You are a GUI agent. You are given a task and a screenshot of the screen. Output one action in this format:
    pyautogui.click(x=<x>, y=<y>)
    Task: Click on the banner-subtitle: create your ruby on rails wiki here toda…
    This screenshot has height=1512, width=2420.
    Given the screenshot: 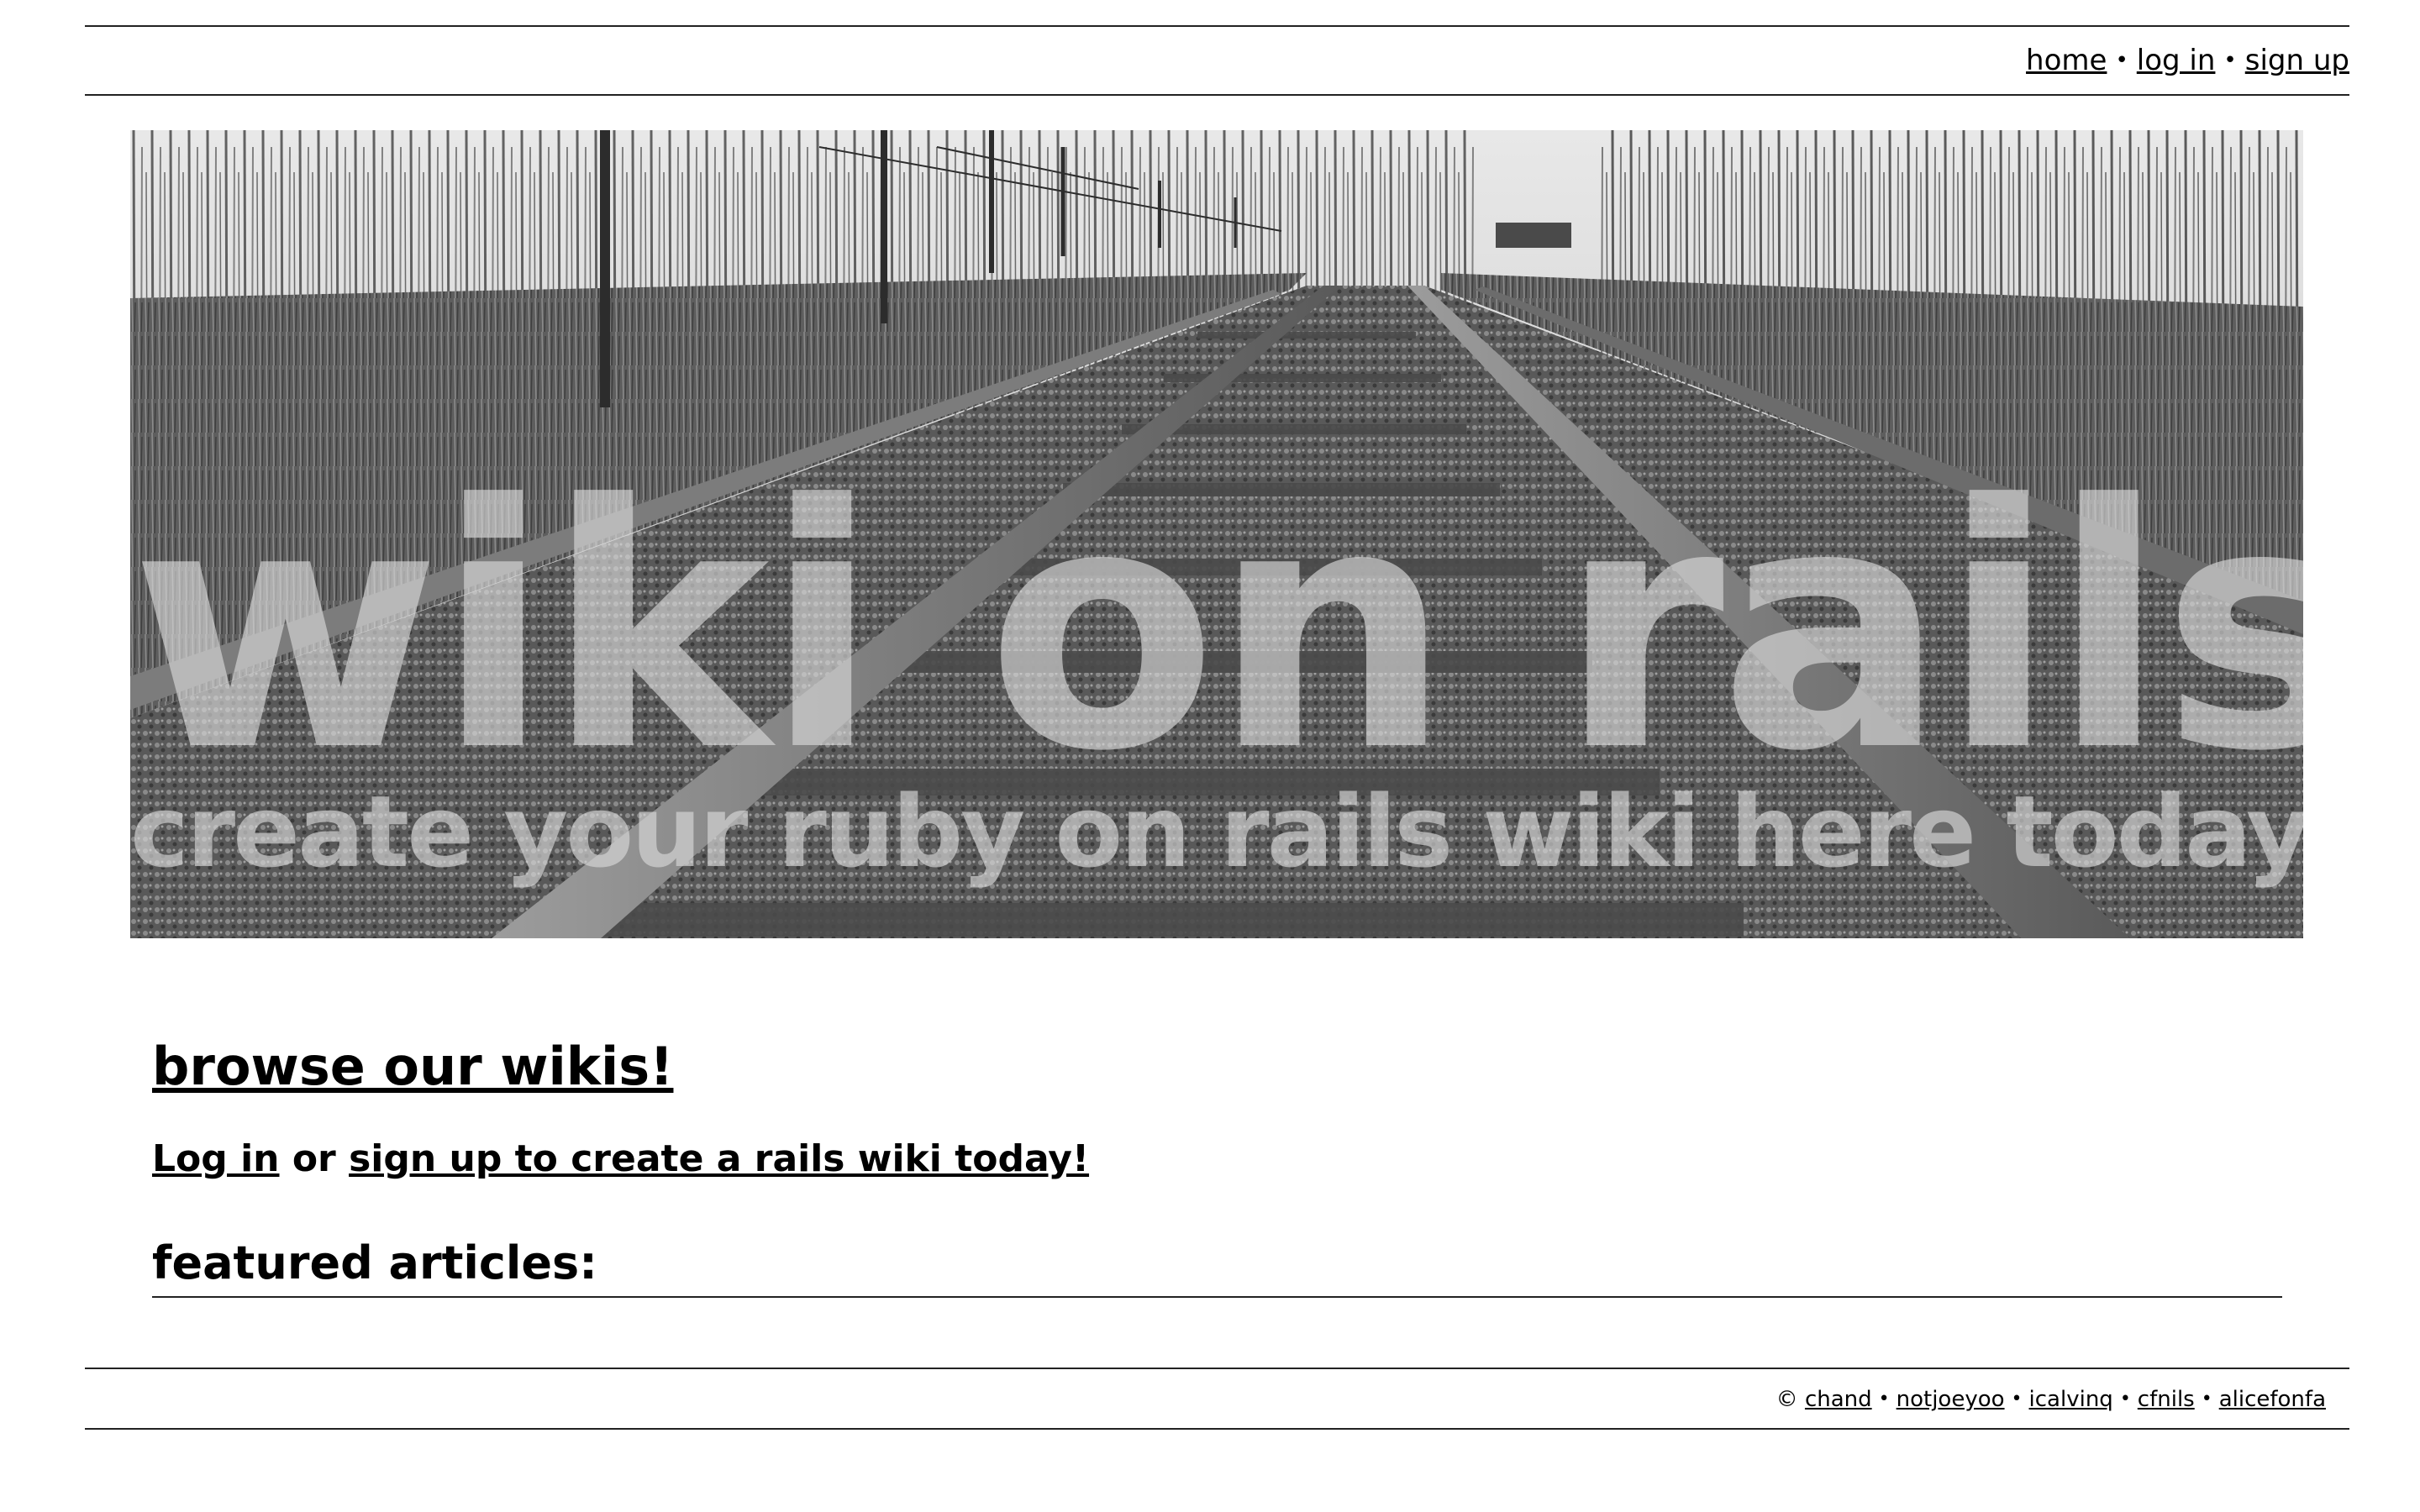 What is the action you would take?
    pyautogui.click(x=1216, y=832)
    